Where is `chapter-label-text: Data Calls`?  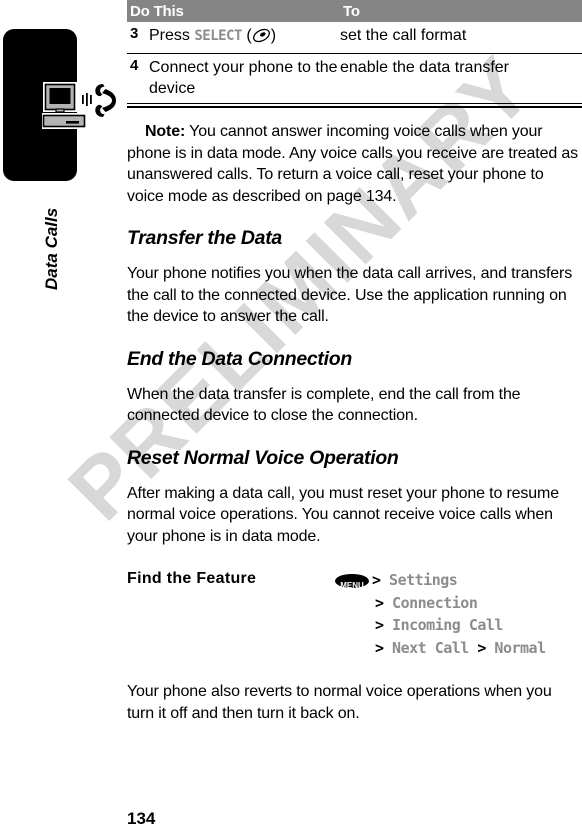
chapter-label-text: Data Calls is located at coordinates (51, 248).